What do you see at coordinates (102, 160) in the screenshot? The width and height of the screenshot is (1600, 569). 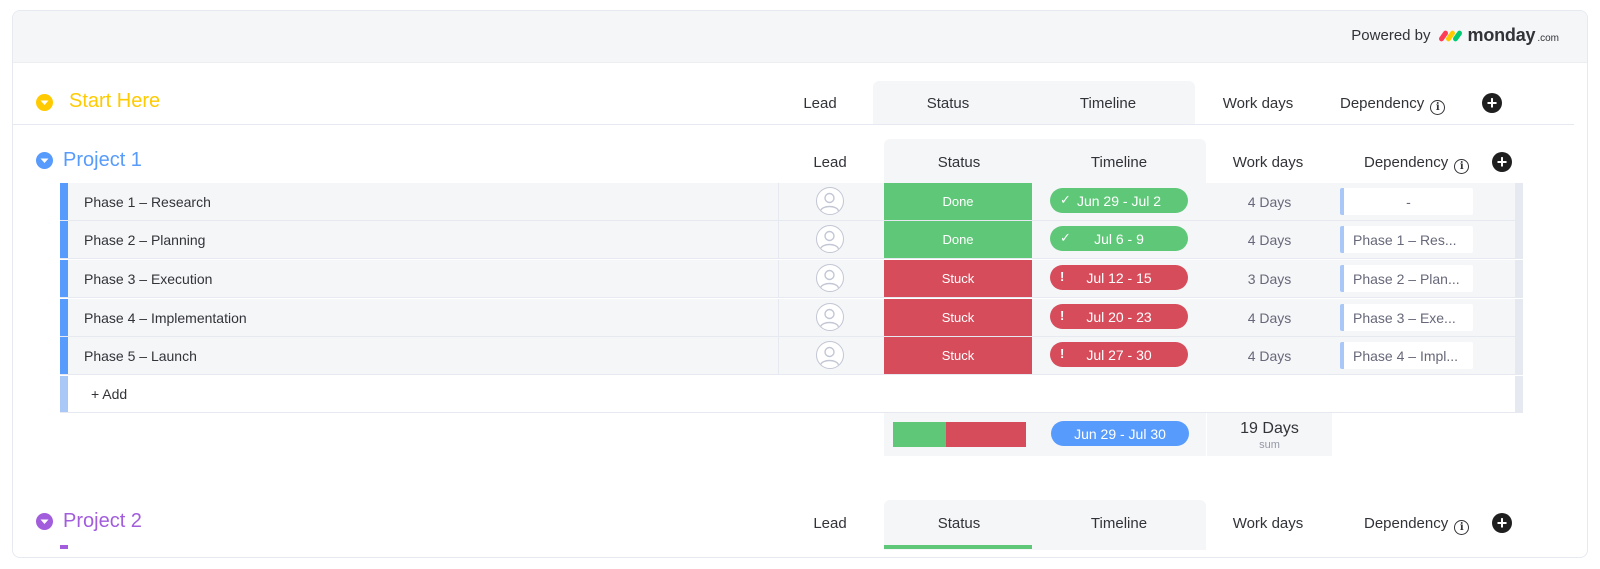 I see `group-title-project-1: Project 1` at bounding box center [102, 160].